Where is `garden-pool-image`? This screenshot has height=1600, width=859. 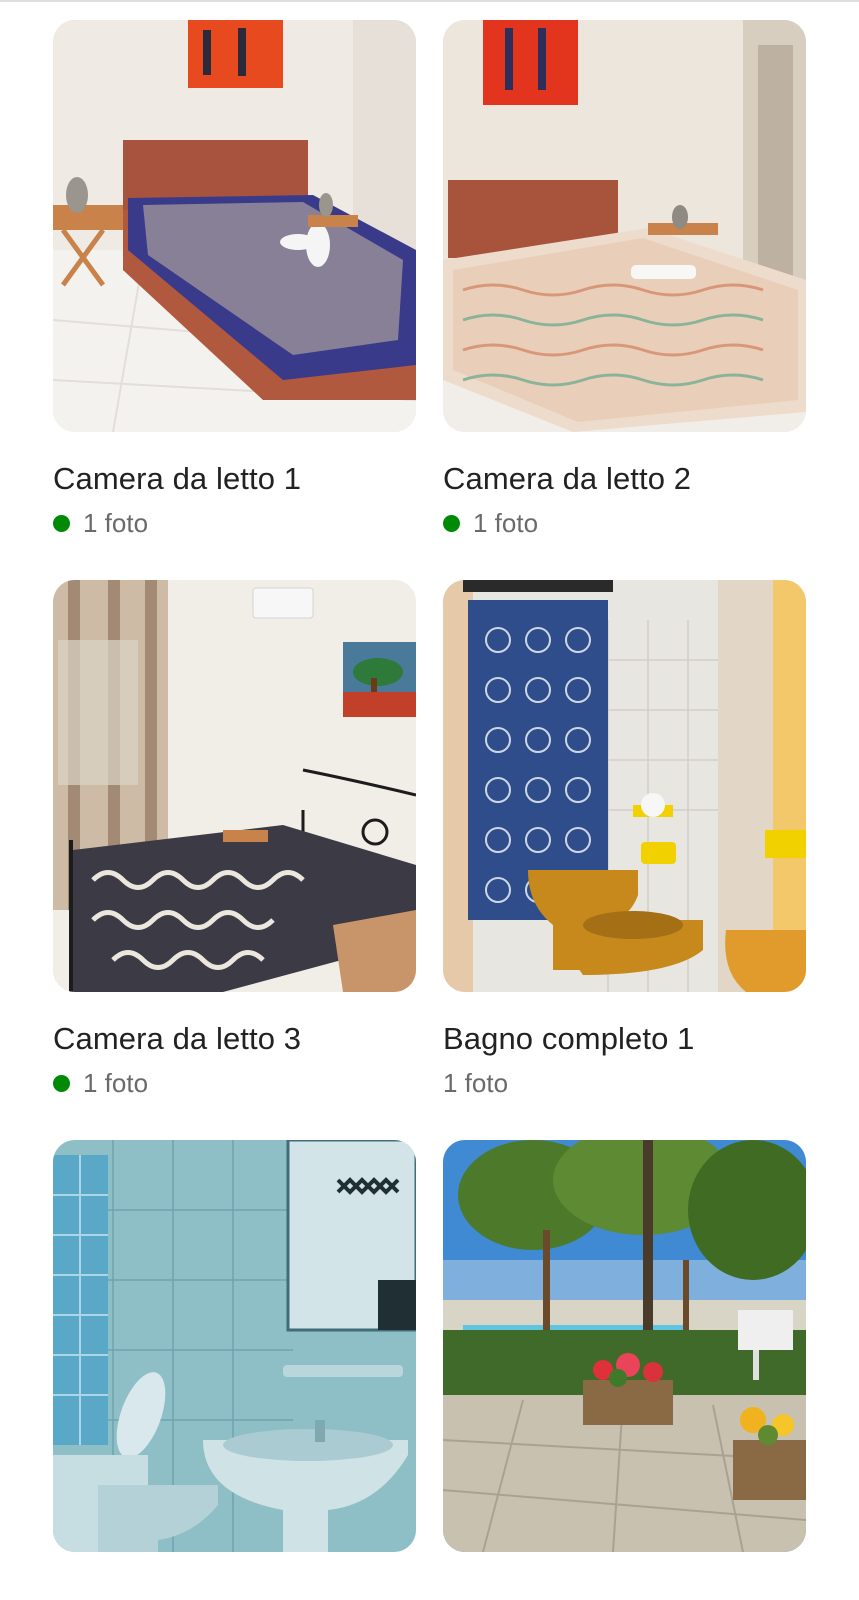 garden-pool-image is located at coordinates (624, 1346).